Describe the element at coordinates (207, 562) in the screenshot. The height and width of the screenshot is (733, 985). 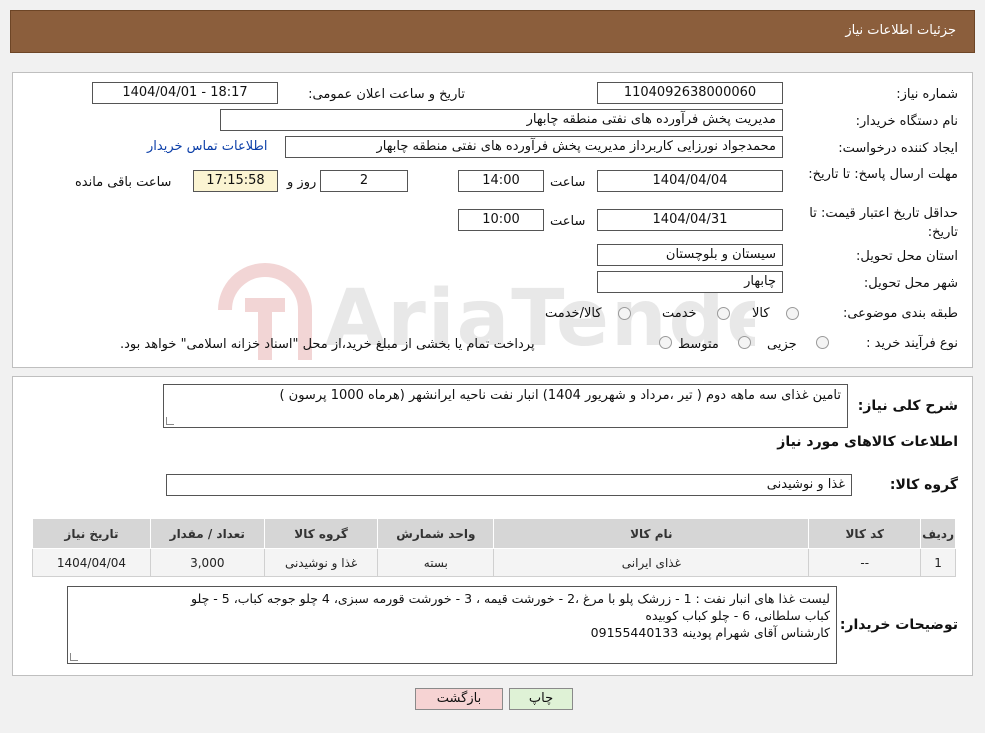
I see `cell-quantity: 3,000` at that location.